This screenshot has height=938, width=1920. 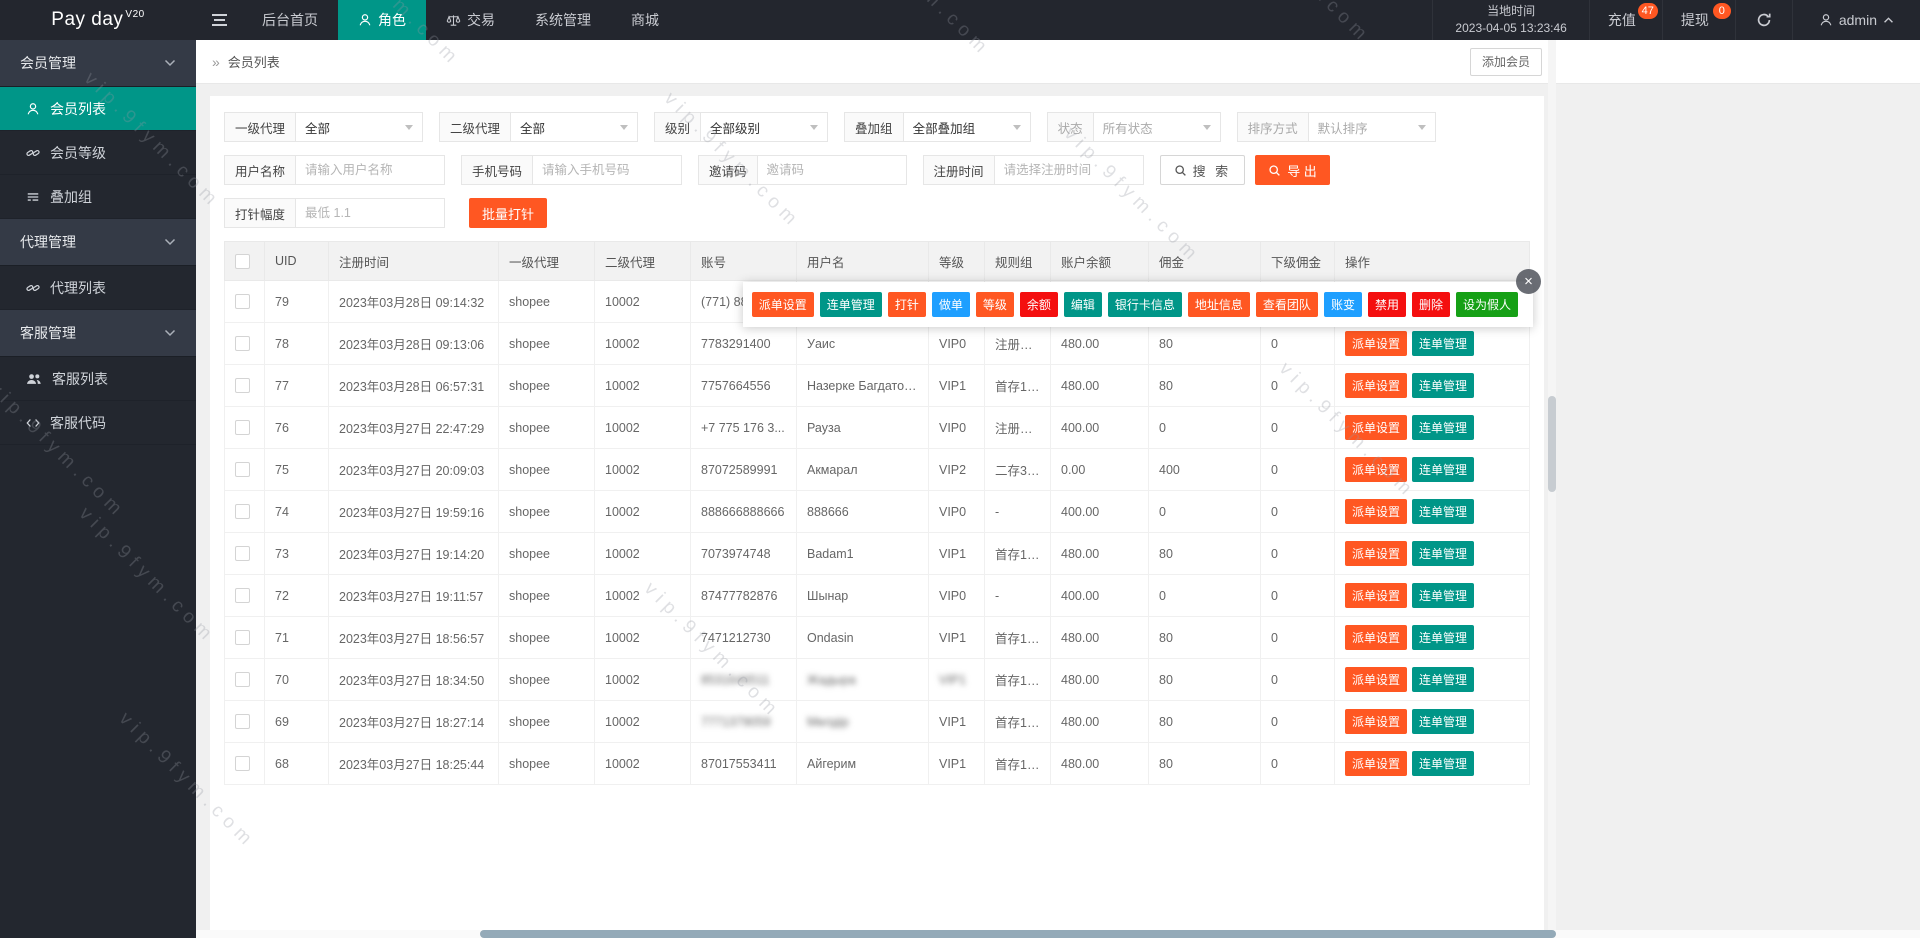 I want to click on nav-item-0: 后台首页, so click(x=290, y=20).